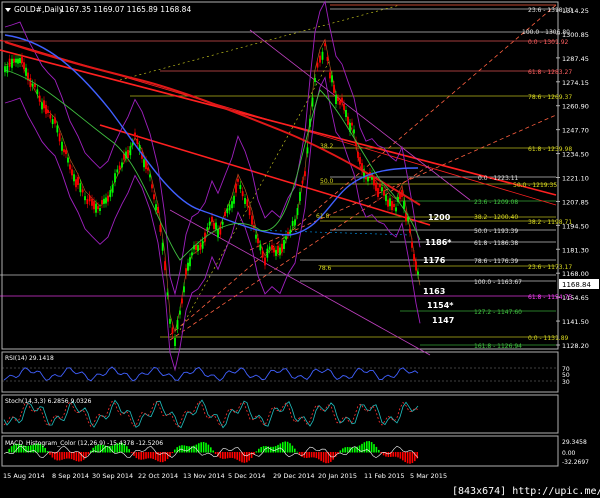  I want to click on macd-tick-zero: 0.00, so click(569, 453).